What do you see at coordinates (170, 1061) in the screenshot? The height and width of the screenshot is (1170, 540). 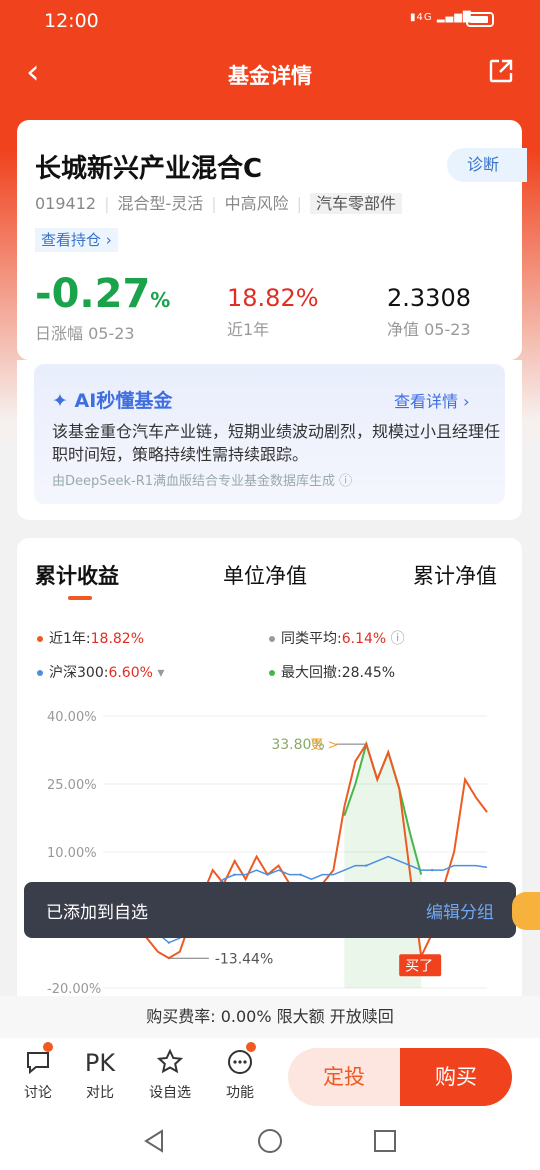 I see `star-icon` at bounding box center [170, 1061].